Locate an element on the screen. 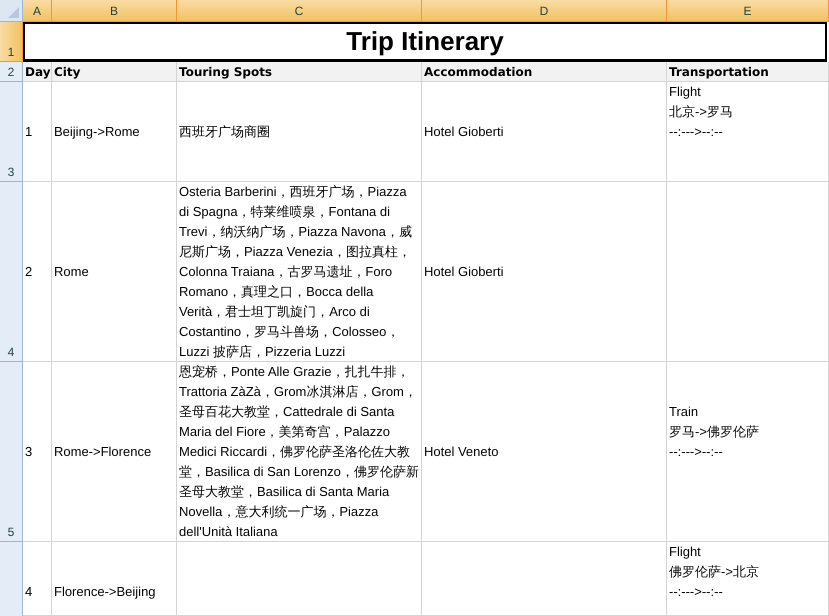 The width and height of the screenshot is (829, 616). table-cell: Flight 北京->罗马 --:--->--:-- is located at coordinates (748, 132).